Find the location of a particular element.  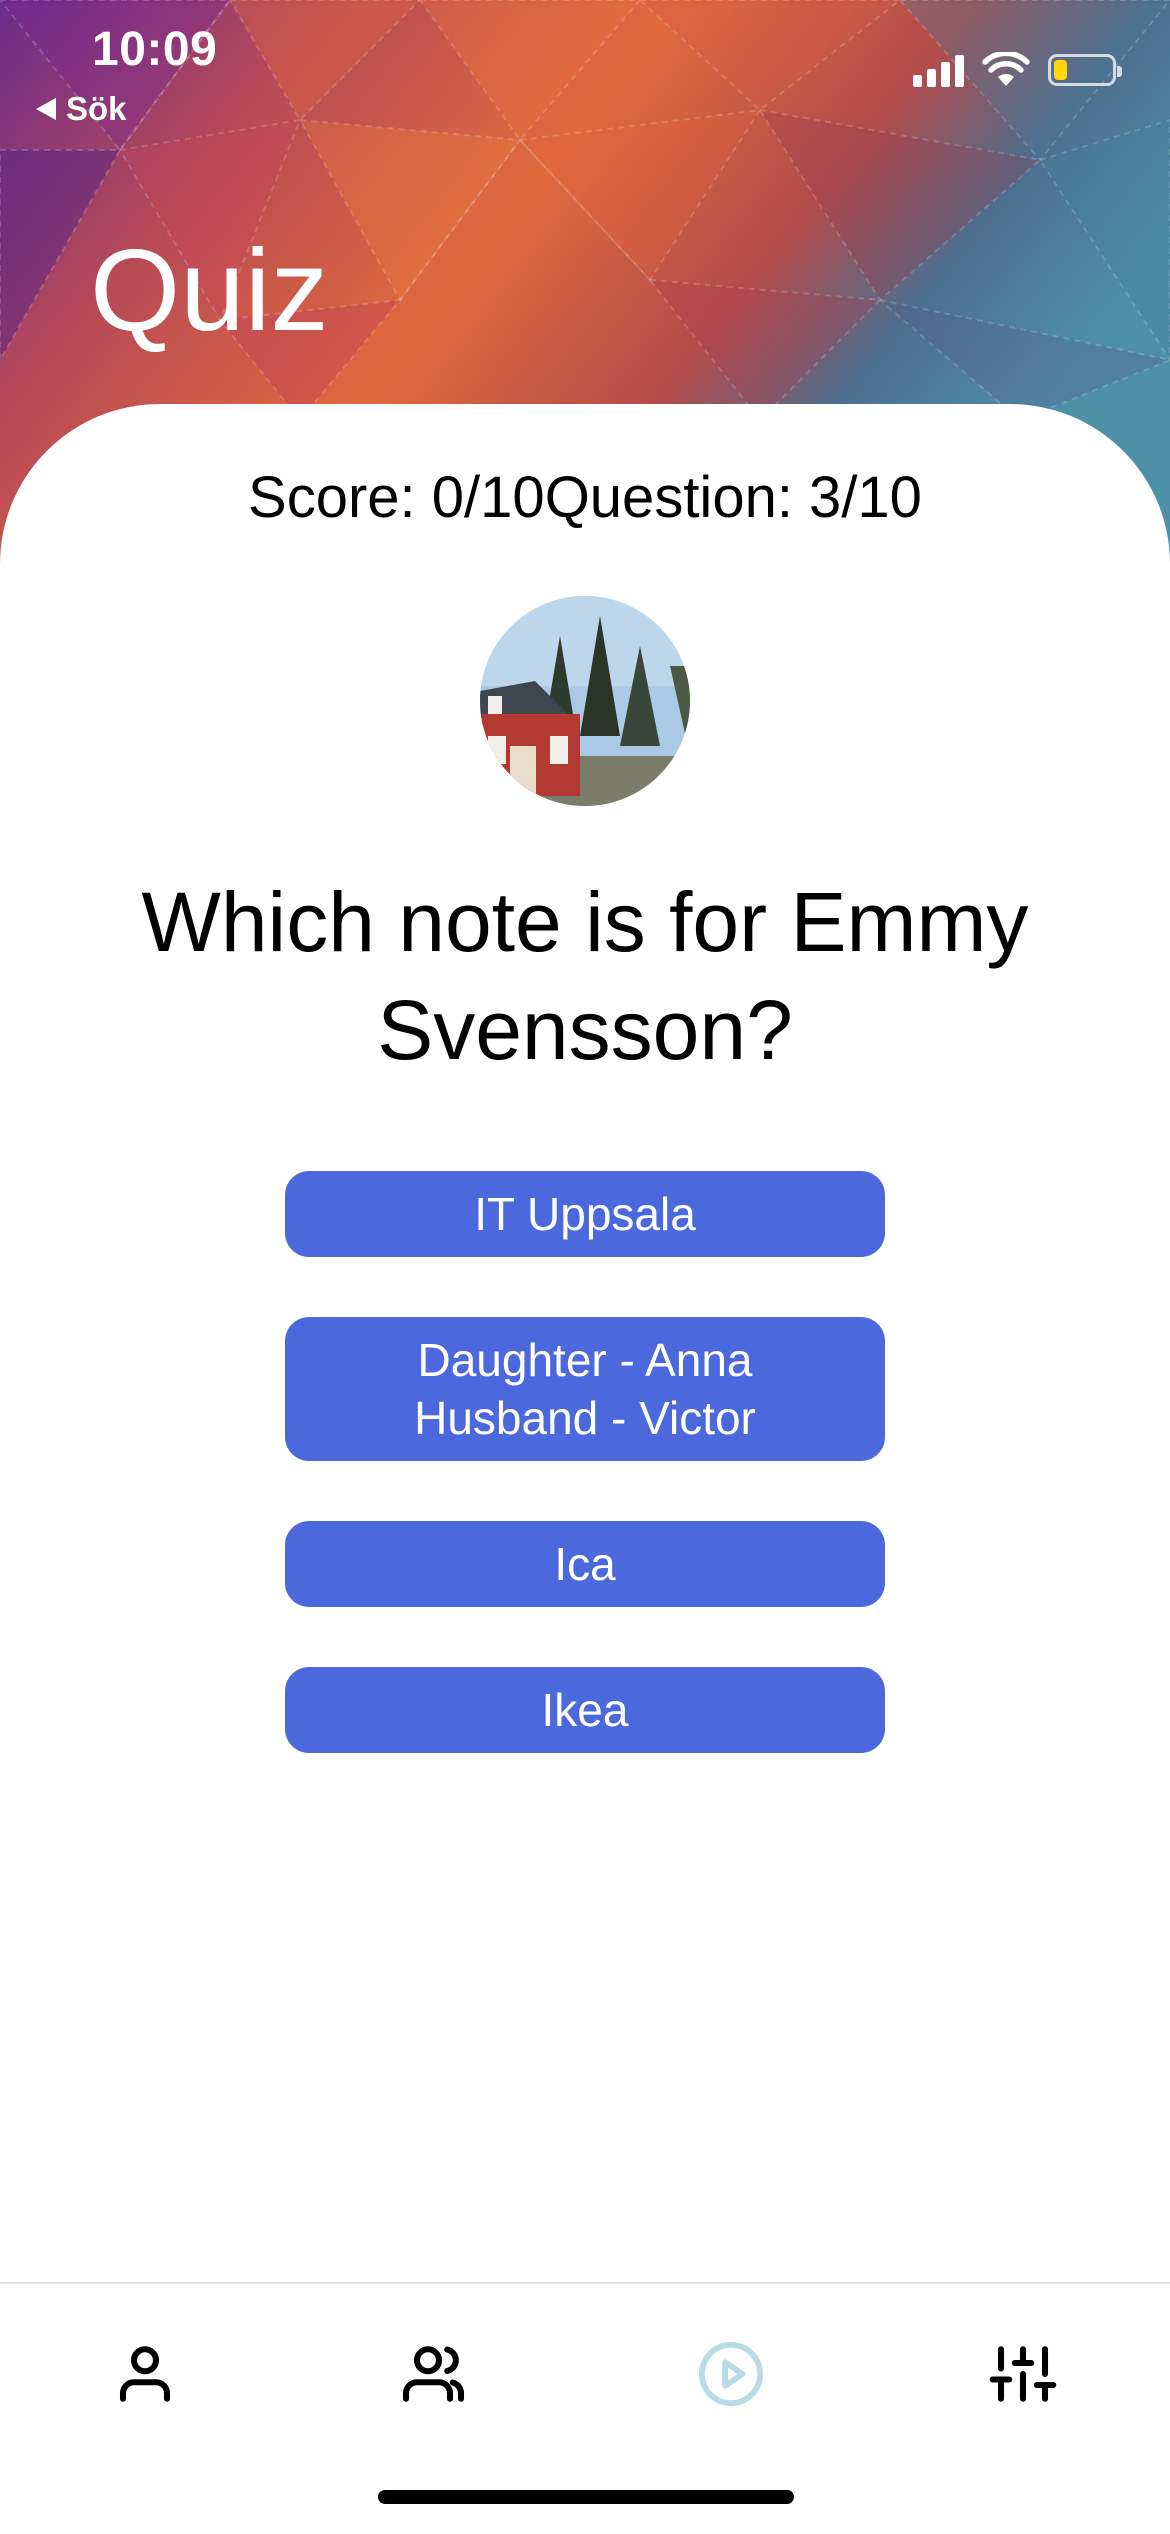

tab-quiz is located at coordinates (731, 2374).